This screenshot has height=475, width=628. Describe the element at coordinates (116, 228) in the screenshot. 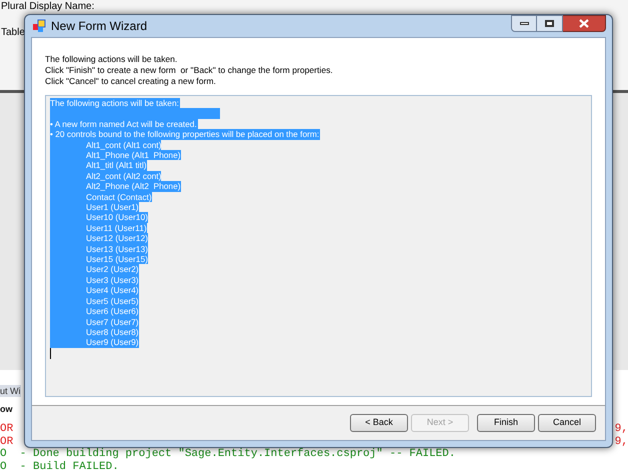

I see `property-item: User11 (User11)` at that location.